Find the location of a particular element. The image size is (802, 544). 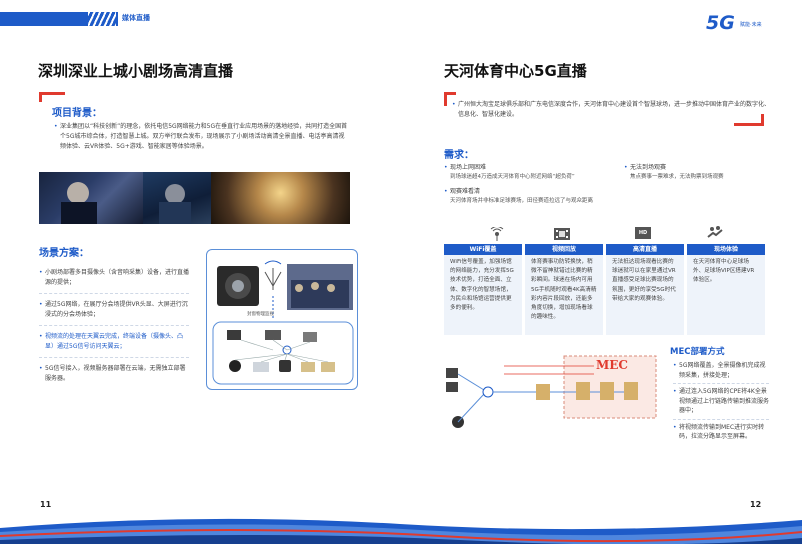

diagram-caption: 封窗物理监视 is located at coordinates (260, 314).